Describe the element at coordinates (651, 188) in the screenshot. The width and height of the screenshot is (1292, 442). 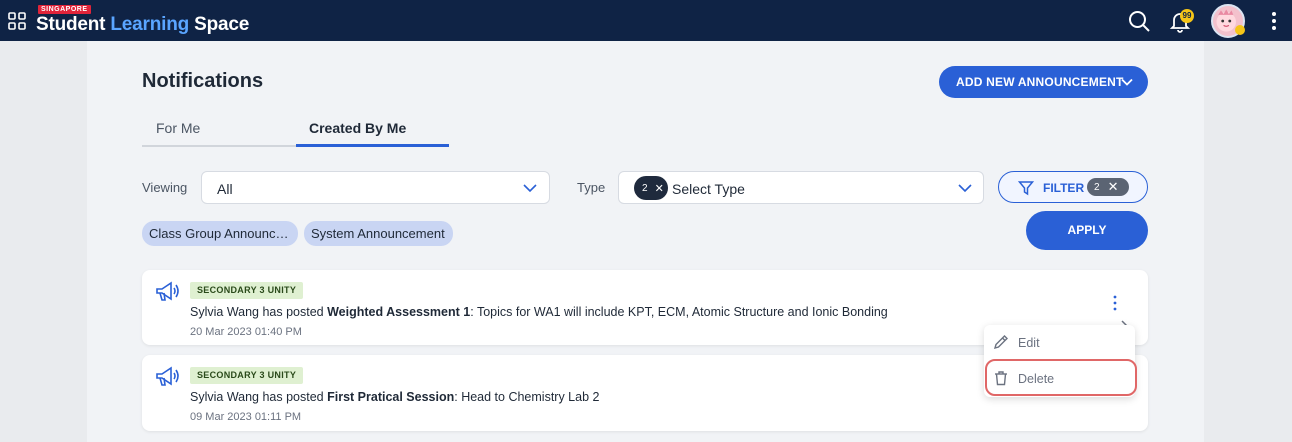
I see `type-count-pill: 2 ✕` at that location.